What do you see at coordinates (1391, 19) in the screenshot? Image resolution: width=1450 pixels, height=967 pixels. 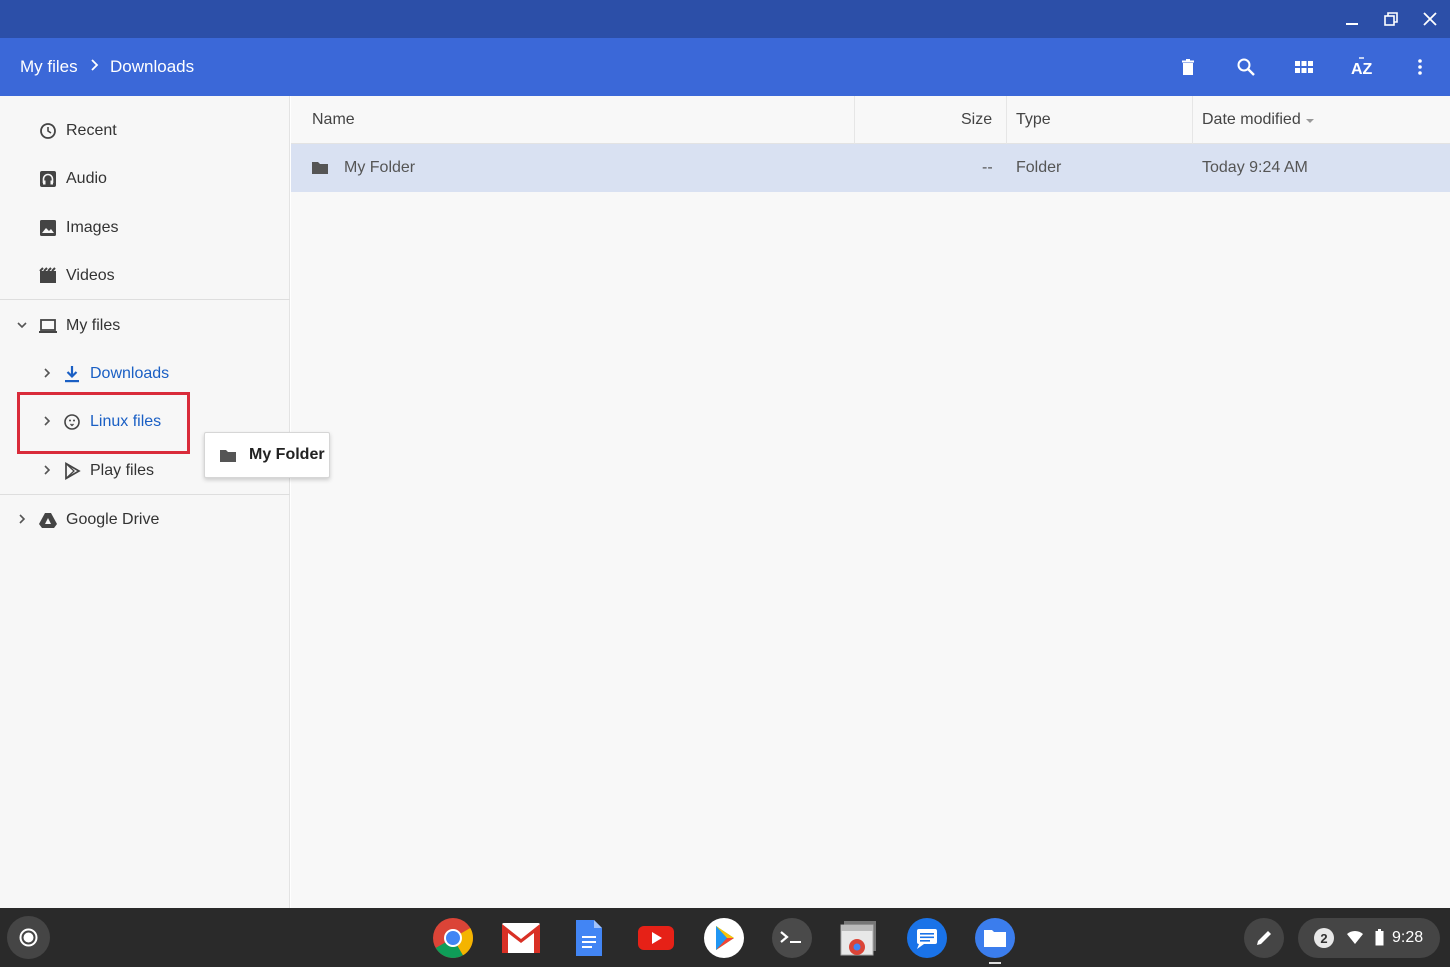 I see `restore-icon` at bounding box center [1391, 19].